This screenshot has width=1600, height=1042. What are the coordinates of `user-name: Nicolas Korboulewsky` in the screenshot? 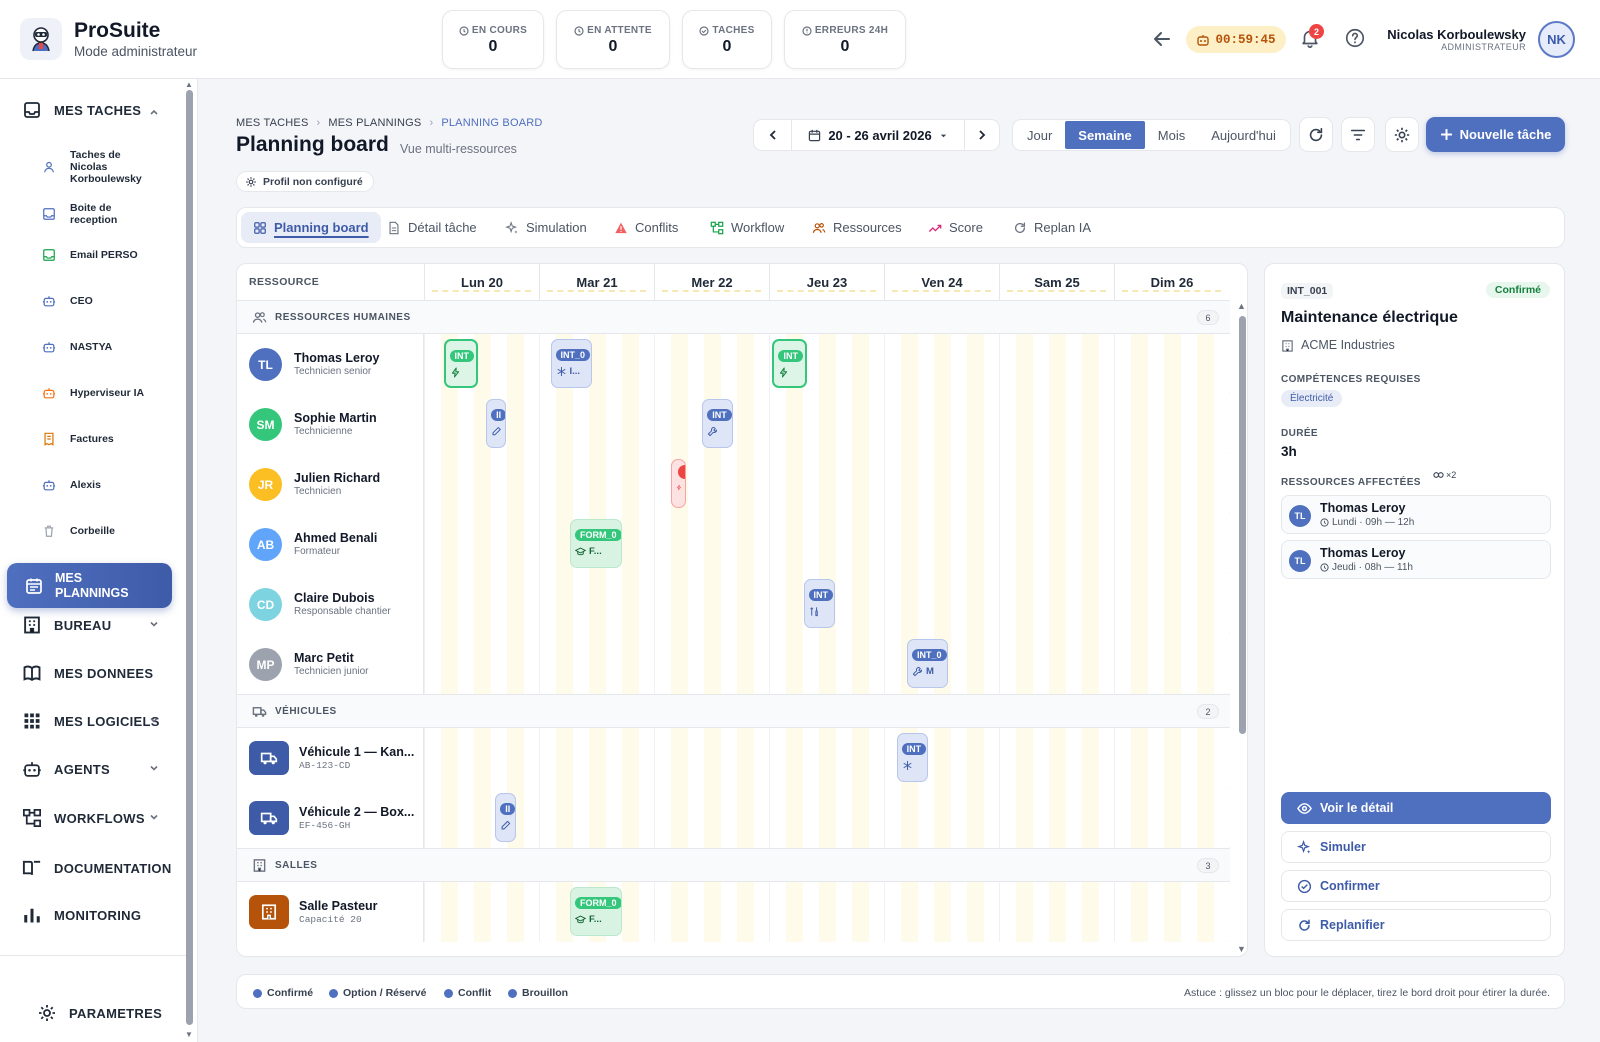 It's located at (1456, 34).